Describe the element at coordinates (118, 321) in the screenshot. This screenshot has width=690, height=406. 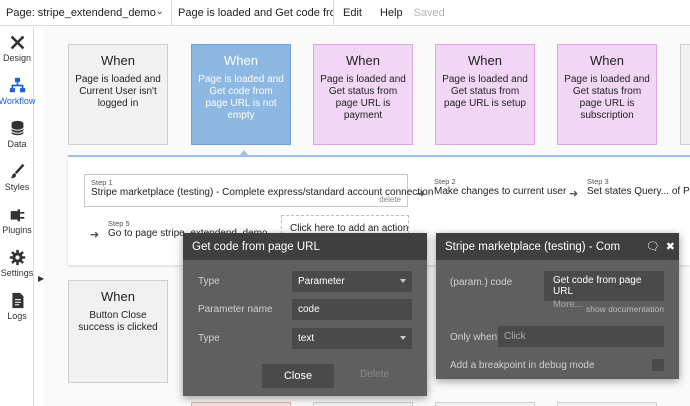
I see `event-description: Button Close success is clicked` at that location.